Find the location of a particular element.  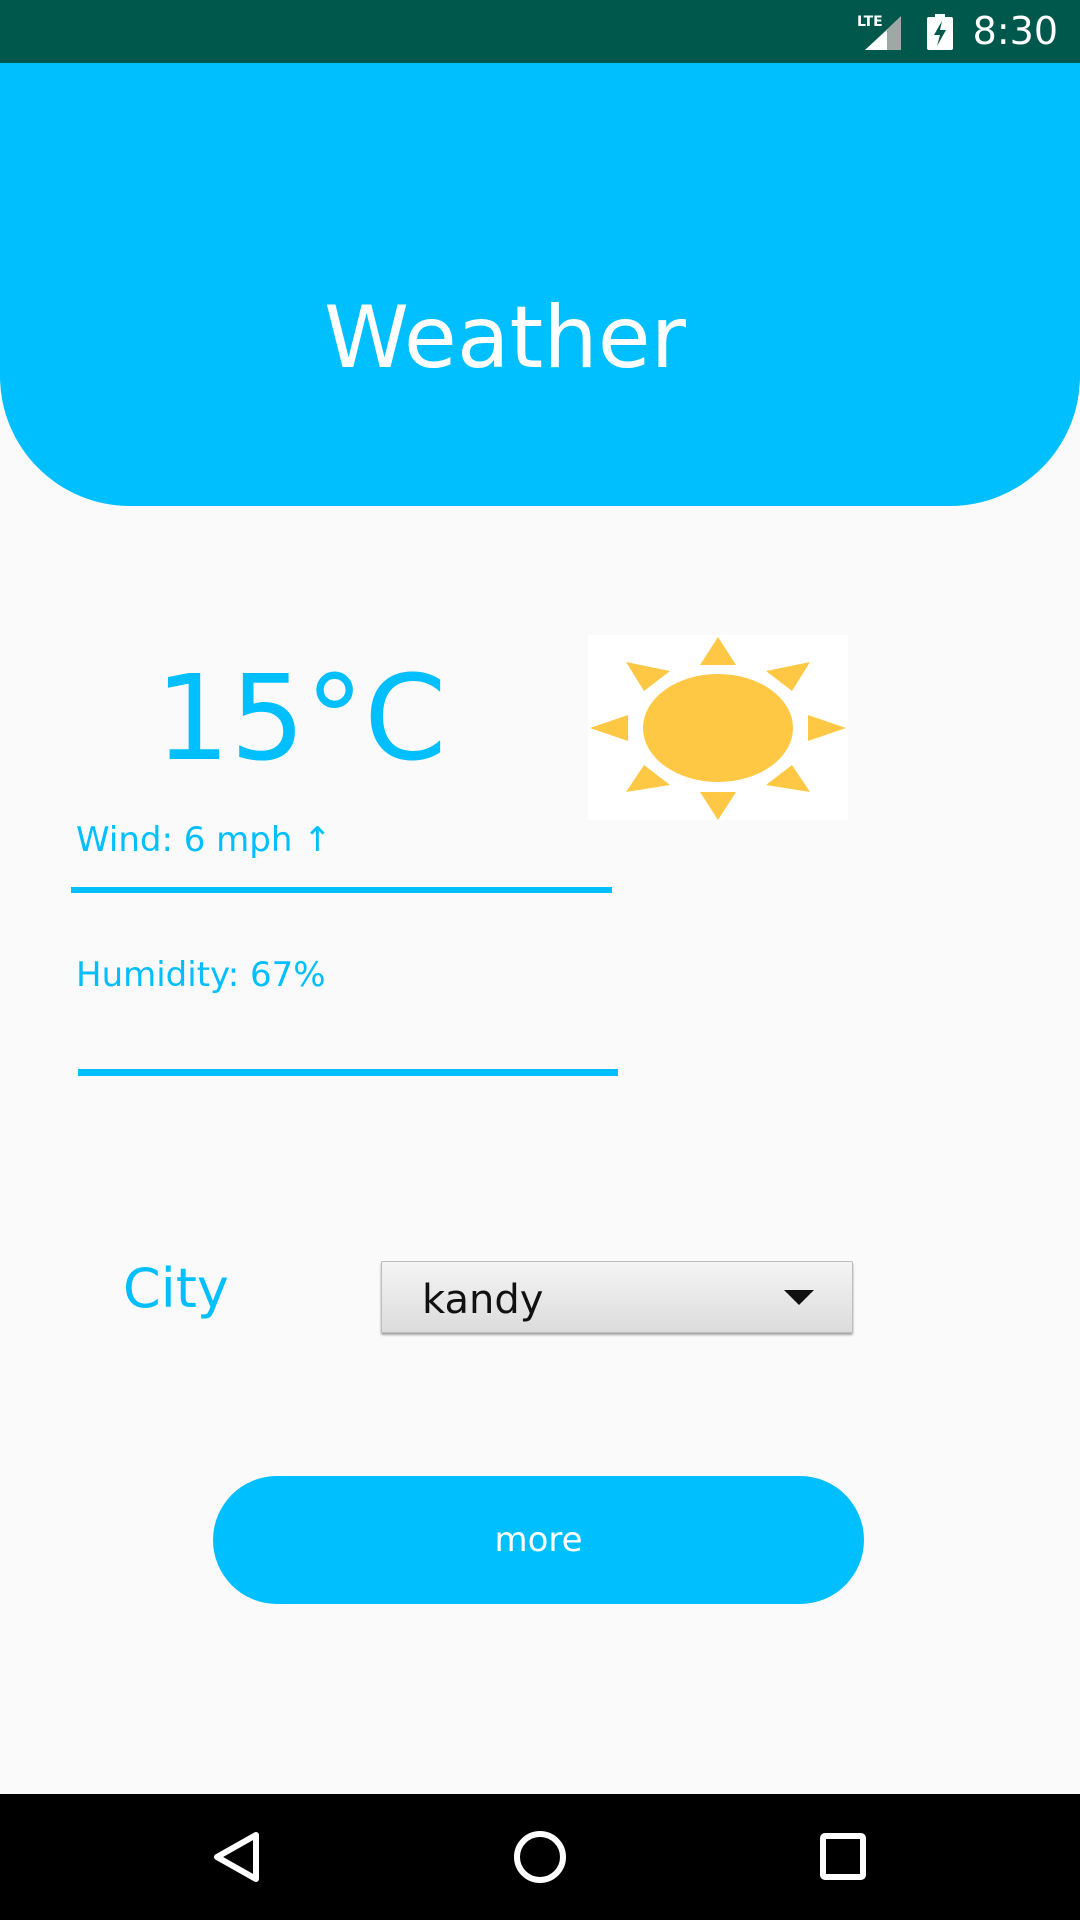

clock: 8:30 is located at coordinates (1015, 31).